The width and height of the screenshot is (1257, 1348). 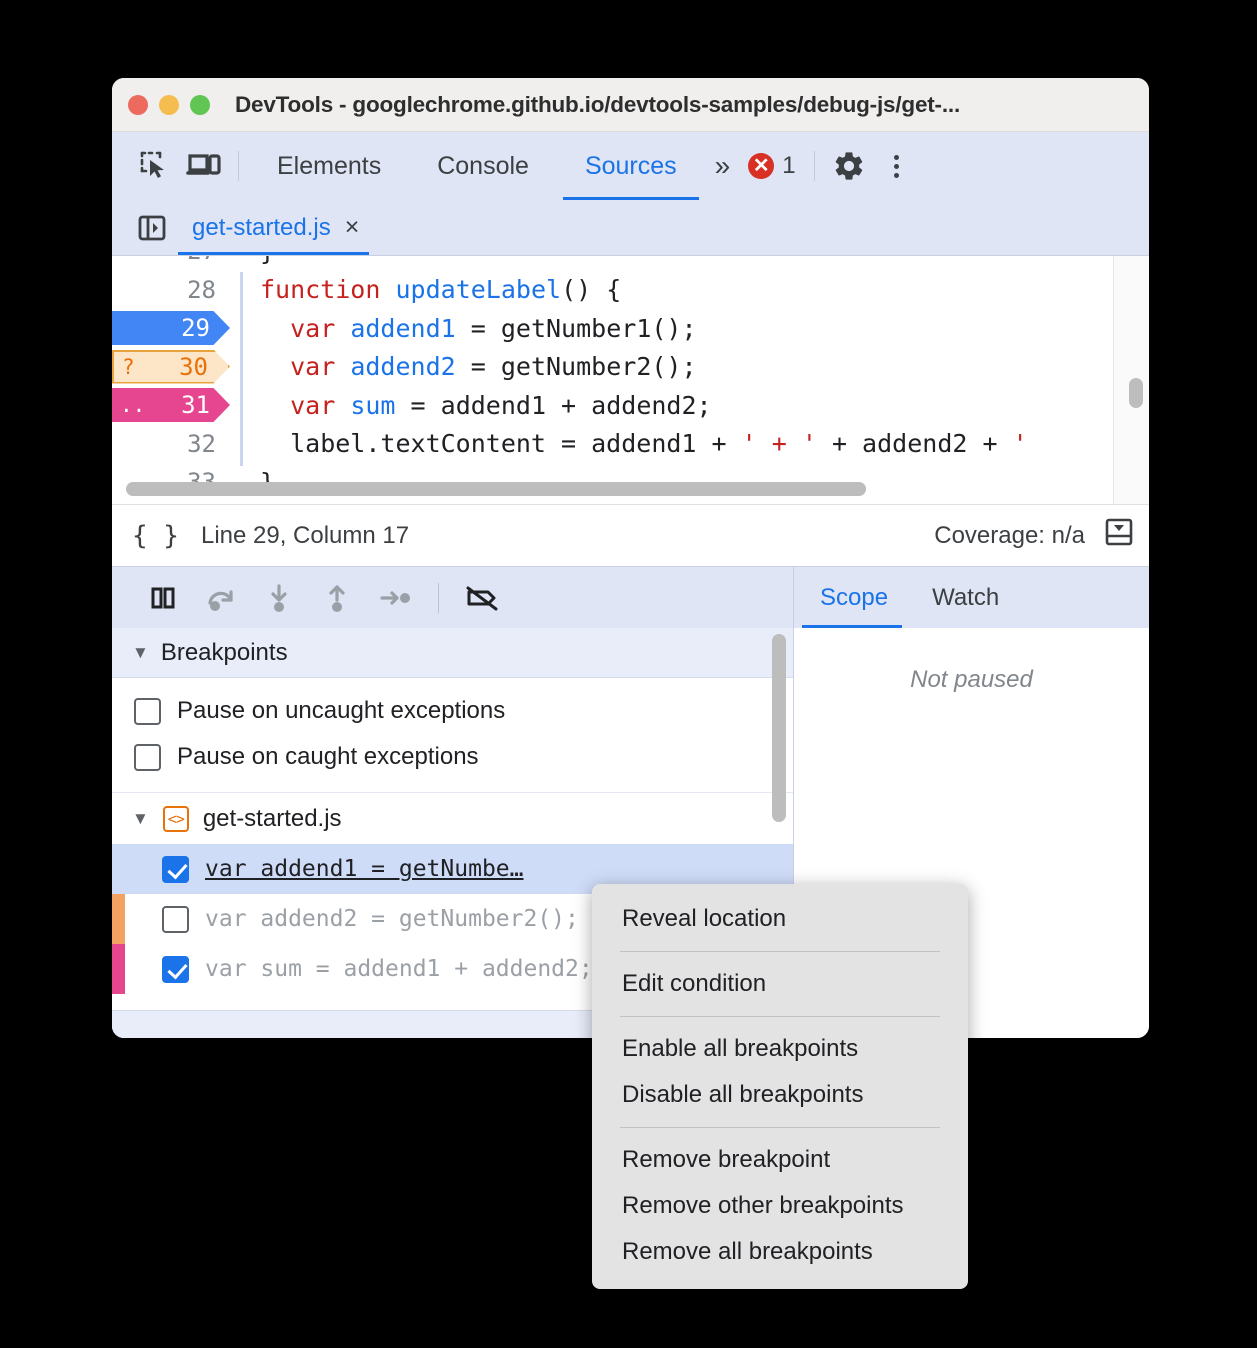 I want to click on device-toolbar-icon, so click(x=204, y=166).